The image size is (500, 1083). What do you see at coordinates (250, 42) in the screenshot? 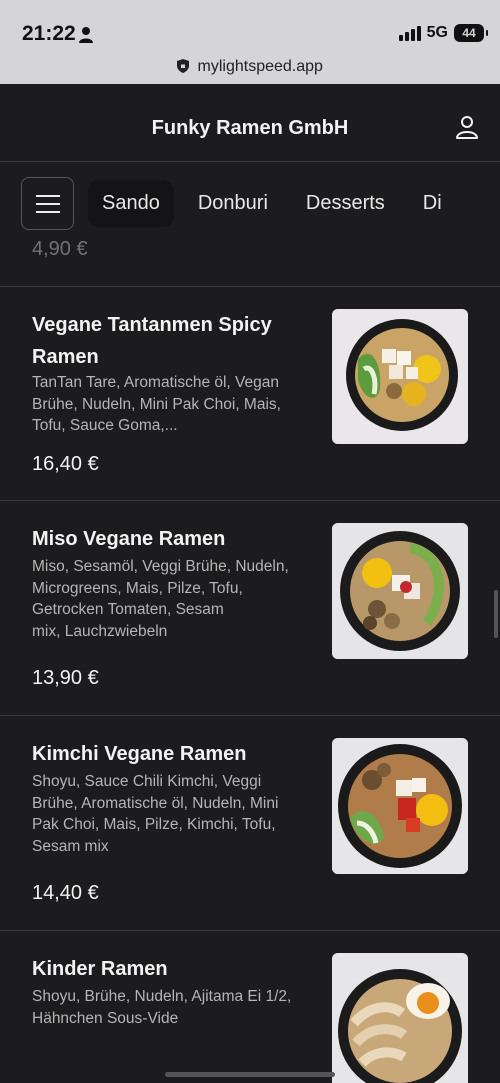
I see `status-bar: 21:22 5G 44 mylightspeed.app` at bounding box center [250, 42].